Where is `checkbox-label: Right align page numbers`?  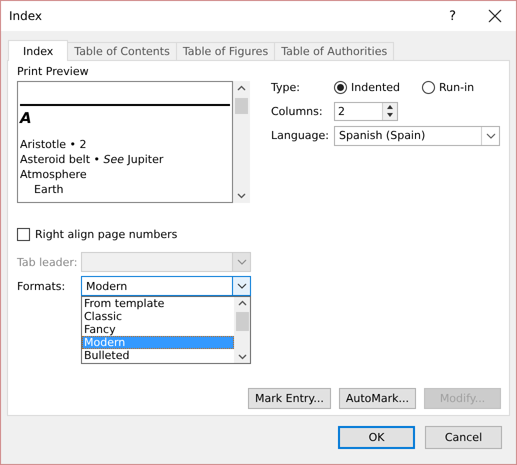 checkbox-label: Right align page numbers is located at coordinates (106, 234).